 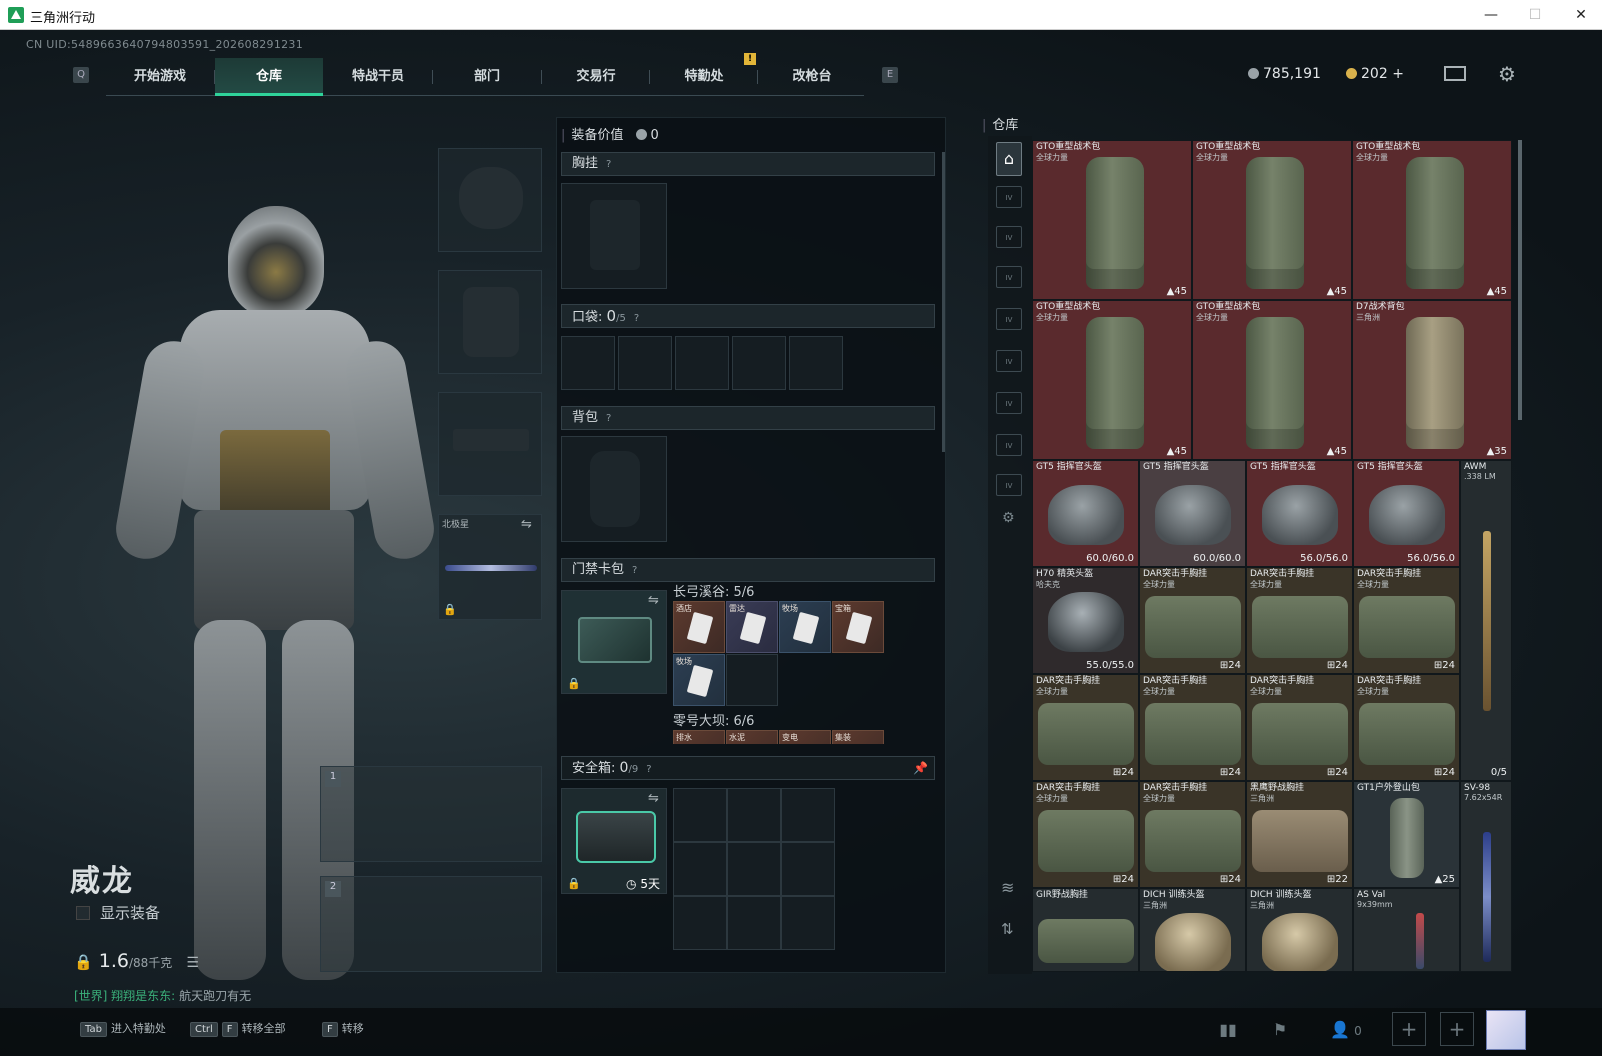 What do you see at coordinates (238, 1028) in the screenshot?
I see `transfer-all-button: Ctrl F 转移全部` at bounding box center [238, 1028].